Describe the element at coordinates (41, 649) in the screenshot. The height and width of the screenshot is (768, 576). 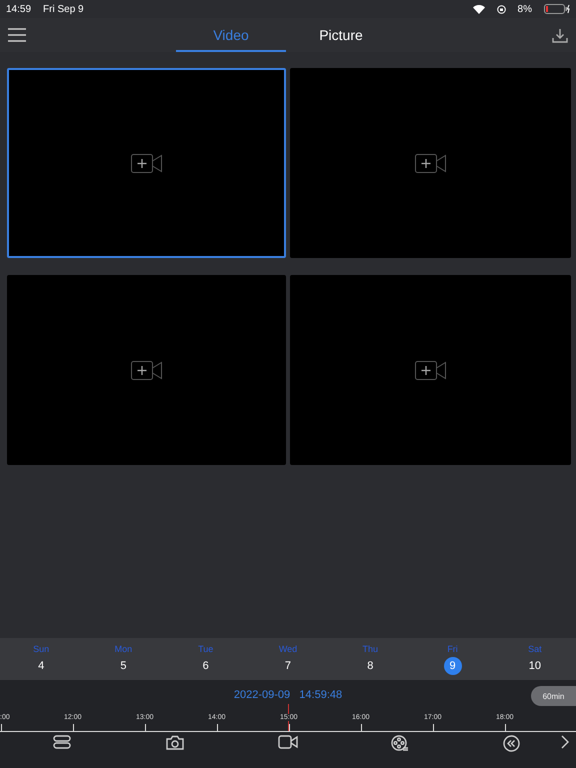
I see `weekday-label: Sun` at that location.